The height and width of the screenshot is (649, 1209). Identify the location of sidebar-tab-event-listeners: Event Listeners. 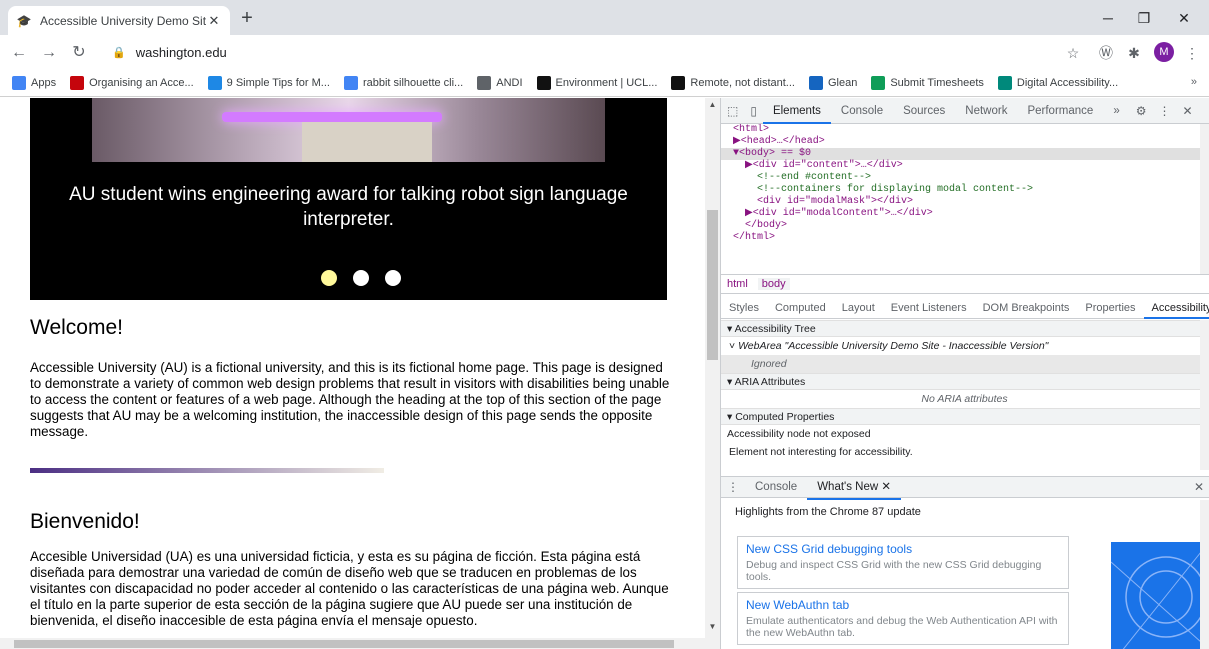
(929, 308).